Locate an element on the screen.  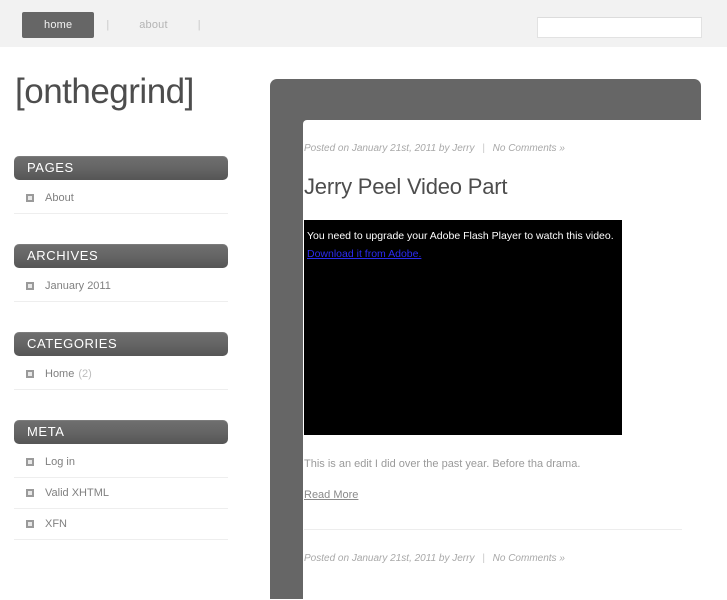
widget-list-archives: January 2011 is located at coordinates (121, 285).